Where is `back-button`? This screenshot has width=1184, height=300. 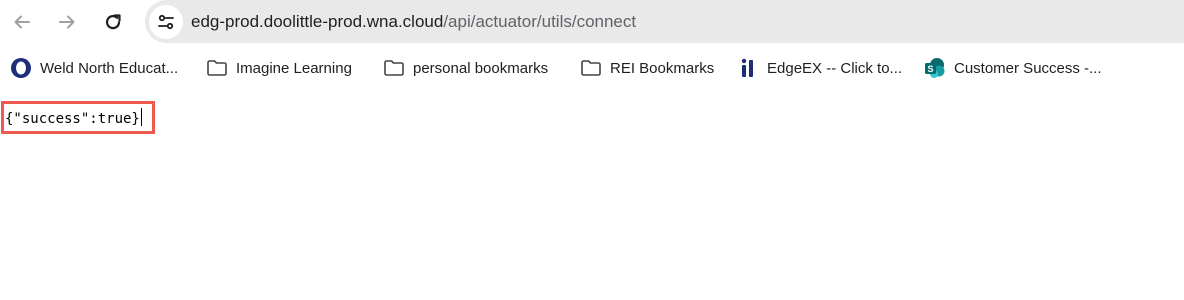 back-button is located at coordinates (22, 22).